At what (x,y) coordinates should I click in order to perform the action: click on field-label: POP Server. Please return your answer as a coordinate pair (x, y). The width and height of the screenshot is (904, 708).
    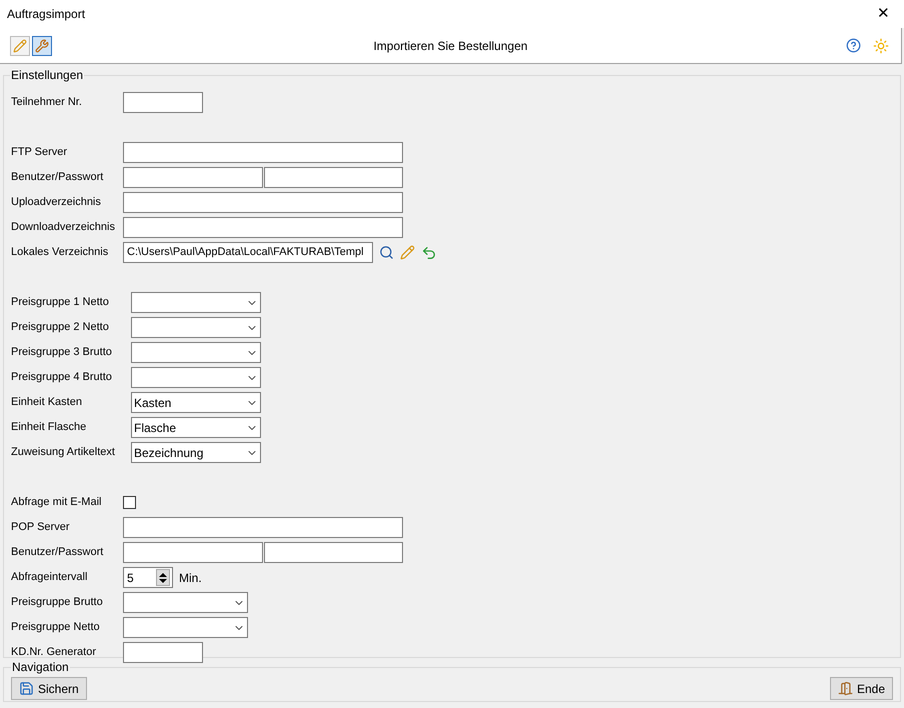
    Looking at the image, I should click on (40, 528).